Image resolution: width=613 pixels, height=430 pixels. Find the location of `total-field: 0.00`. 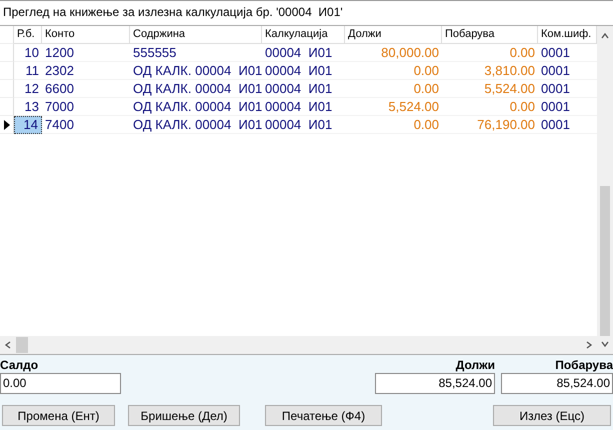

total-field: 0.00 is located at coordinates (60, 383).